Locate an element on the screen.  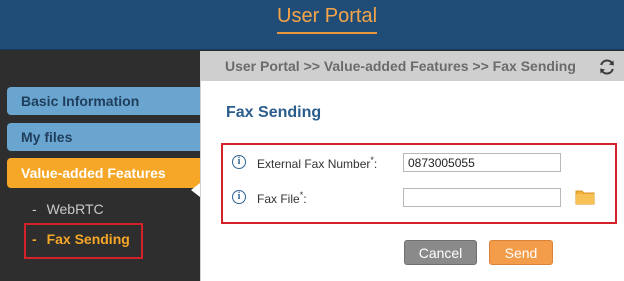
sidebar-item-my-files: My files is located at coordinates (103, 137).